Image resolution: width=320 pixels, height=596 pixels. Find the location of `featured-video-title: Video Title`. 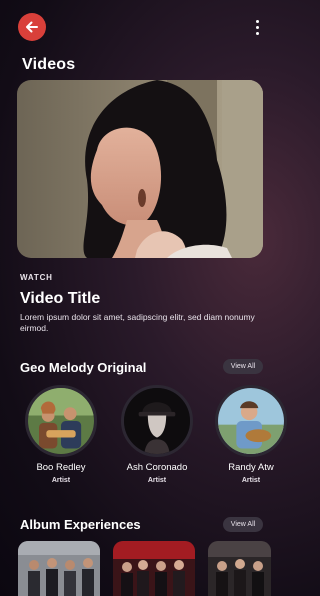

featured-video-title: Video Title is located at coordinates (60, 299).